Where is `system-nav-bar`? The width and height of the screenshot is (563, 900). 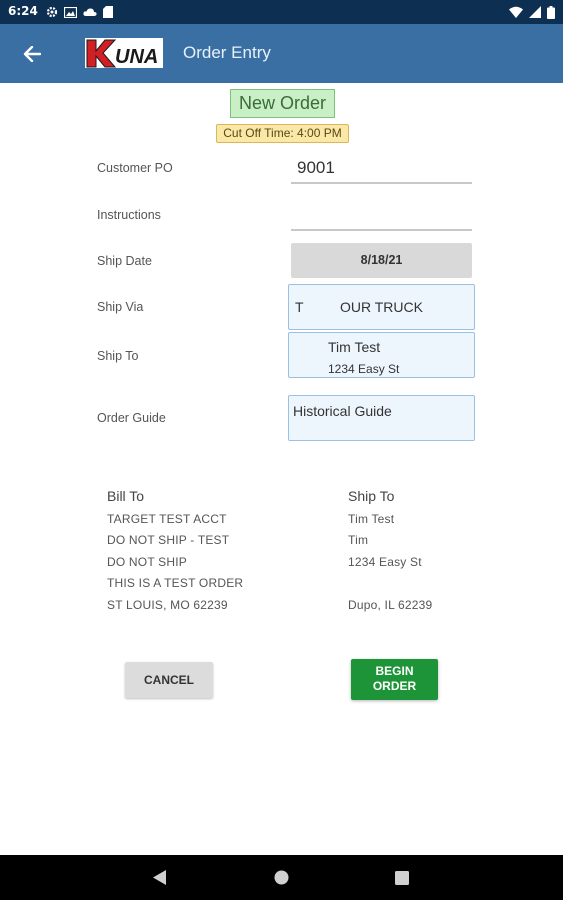 system-nav-bar is located at coordinates (281, 877).